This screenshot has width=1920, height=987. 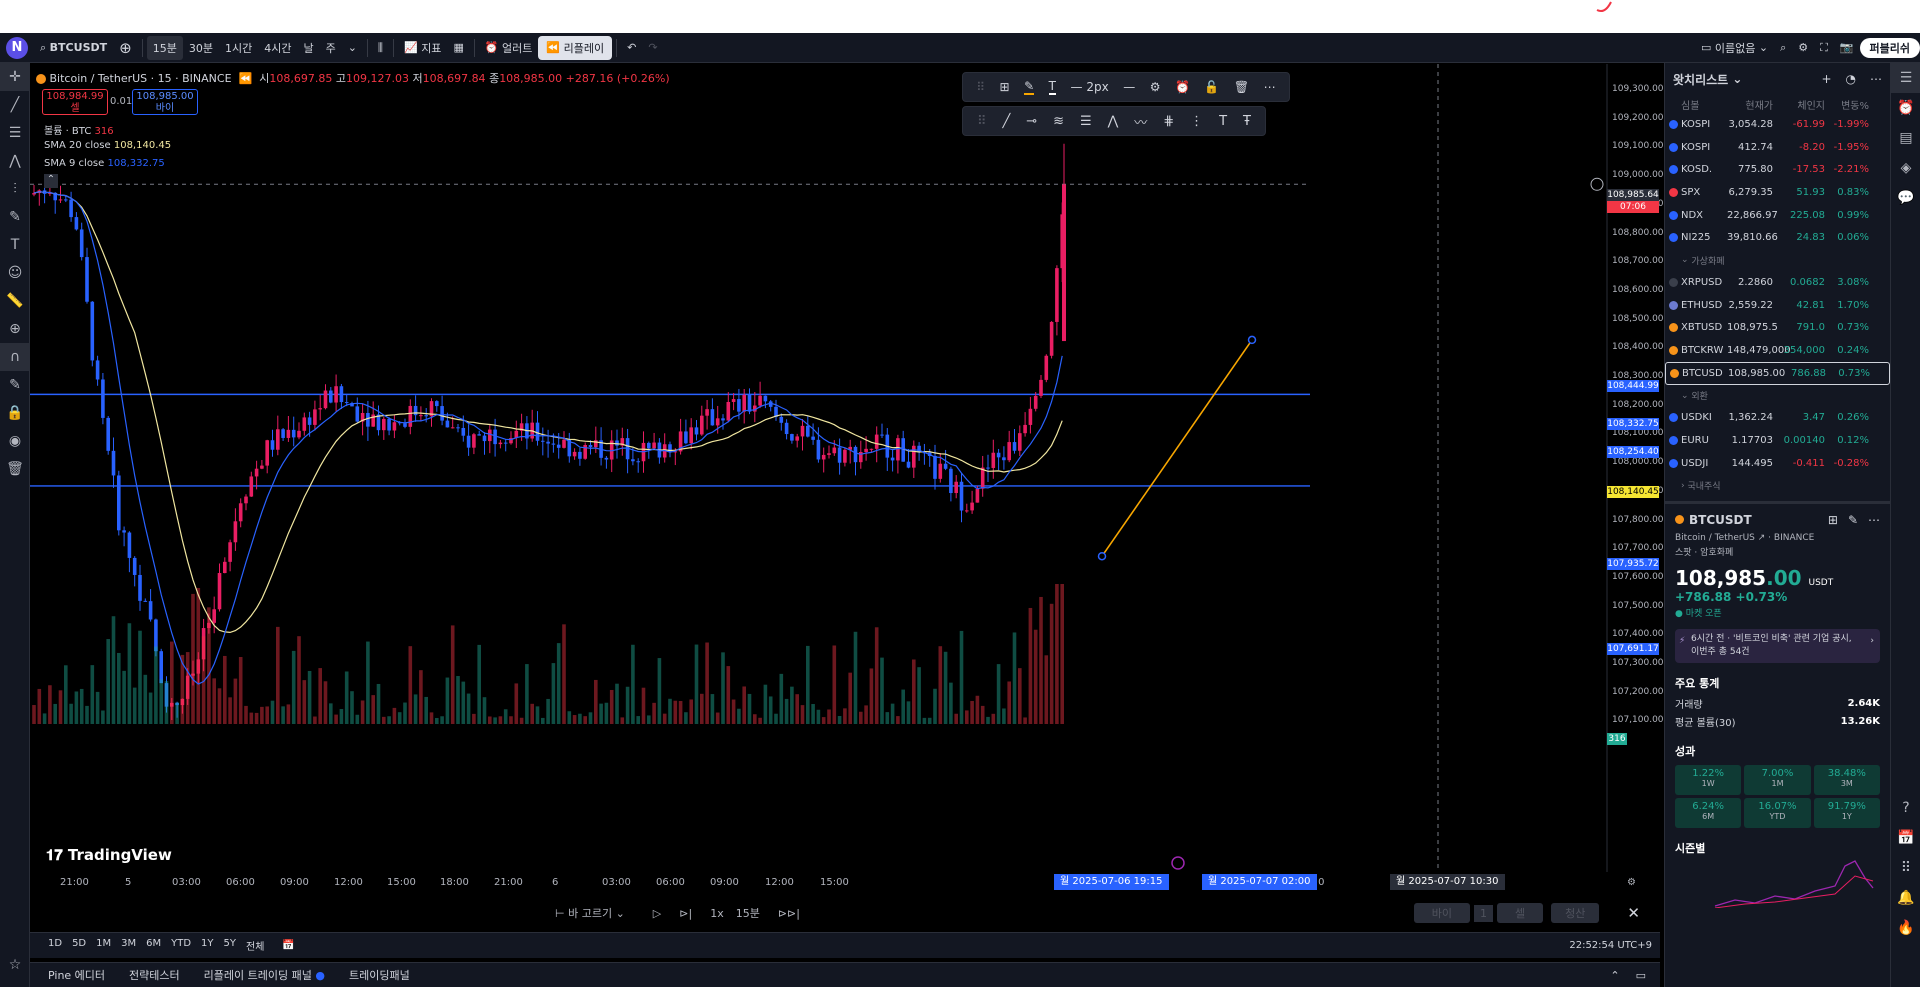 What do you see at coordinates (1029, 87) in the screenshot?
I see `line-color-icon: ✎` at bounding box center [1029, 87].